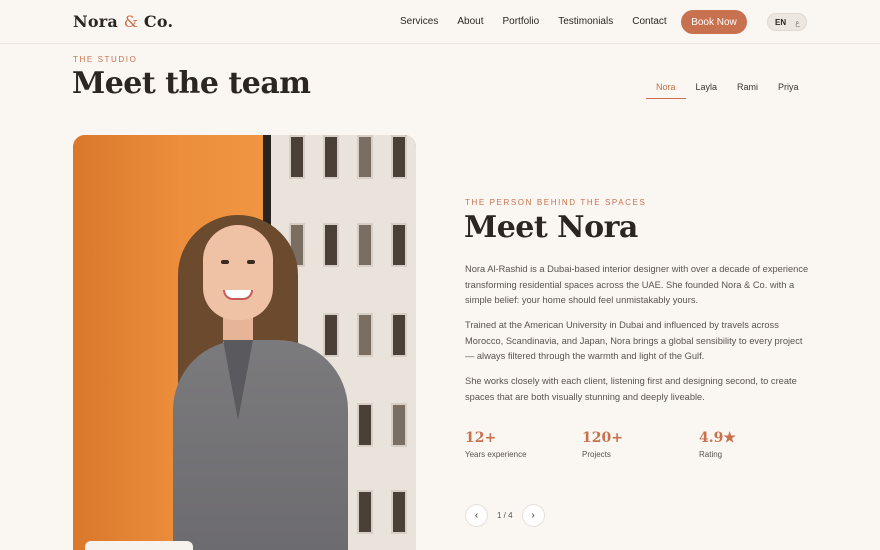 The image size is (880, 550). I want to click on stat-projects: 120+ Projects, so click(602, 444).